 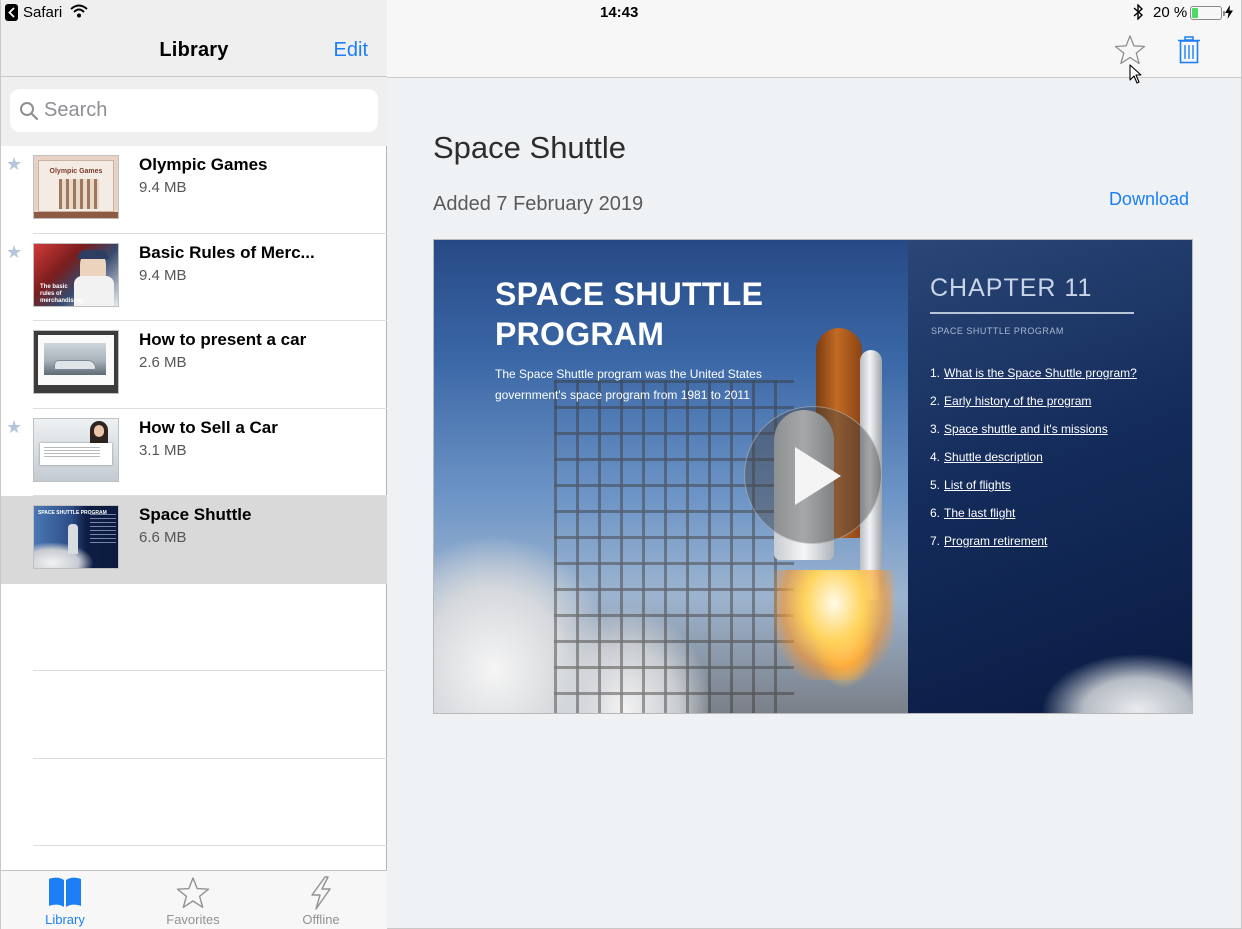 What do you see at coordinates (204, 110) in the screenshot?
I see `search-input` at bounding box center [204, 110].